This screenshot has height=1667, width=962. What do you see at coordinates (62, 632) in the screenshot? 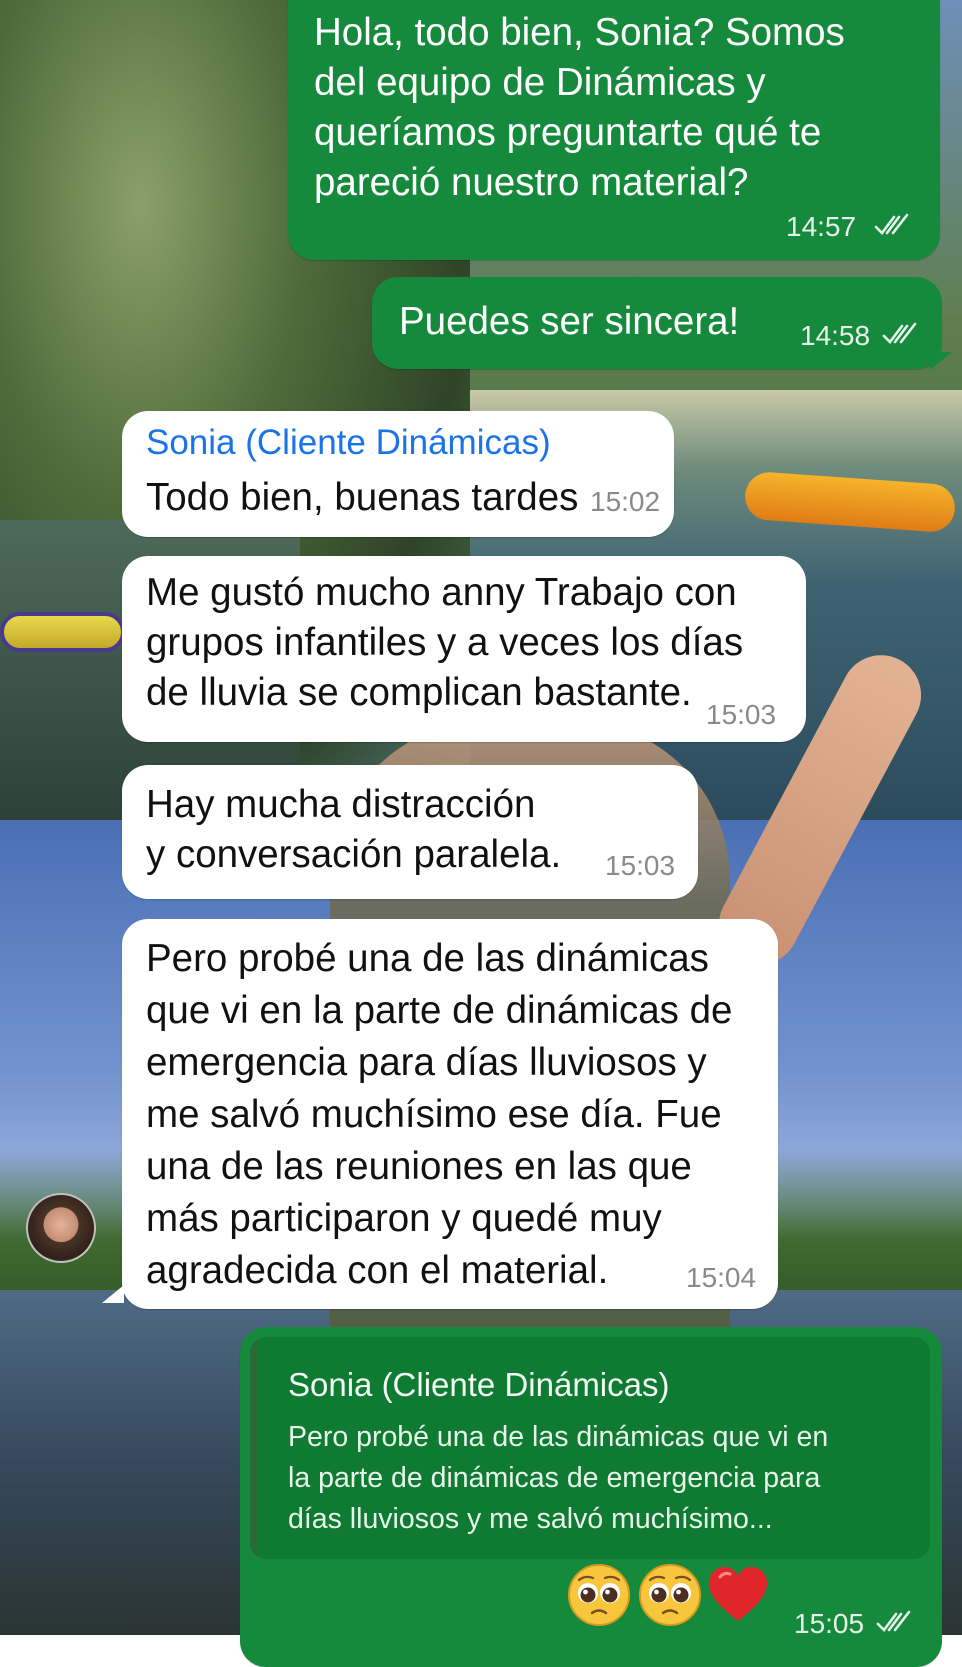
I see `wallpaper-raft` at bounding box center [62, 632].